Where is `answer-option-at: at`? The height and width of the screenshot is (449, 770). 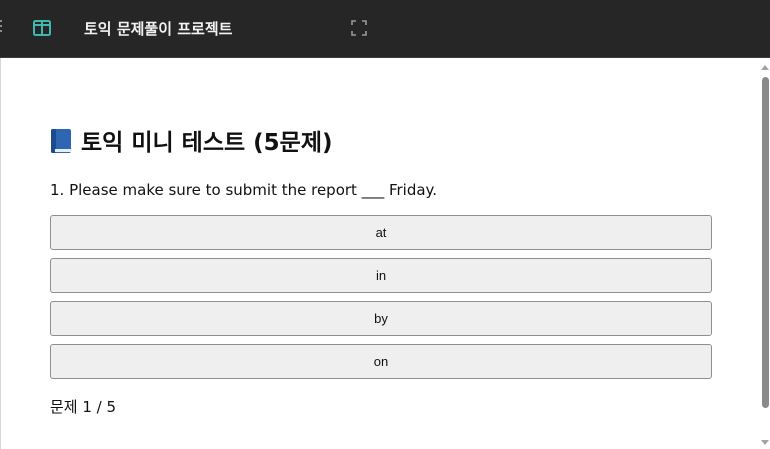
answer-option-at: at is located at coordinates (381, 232).